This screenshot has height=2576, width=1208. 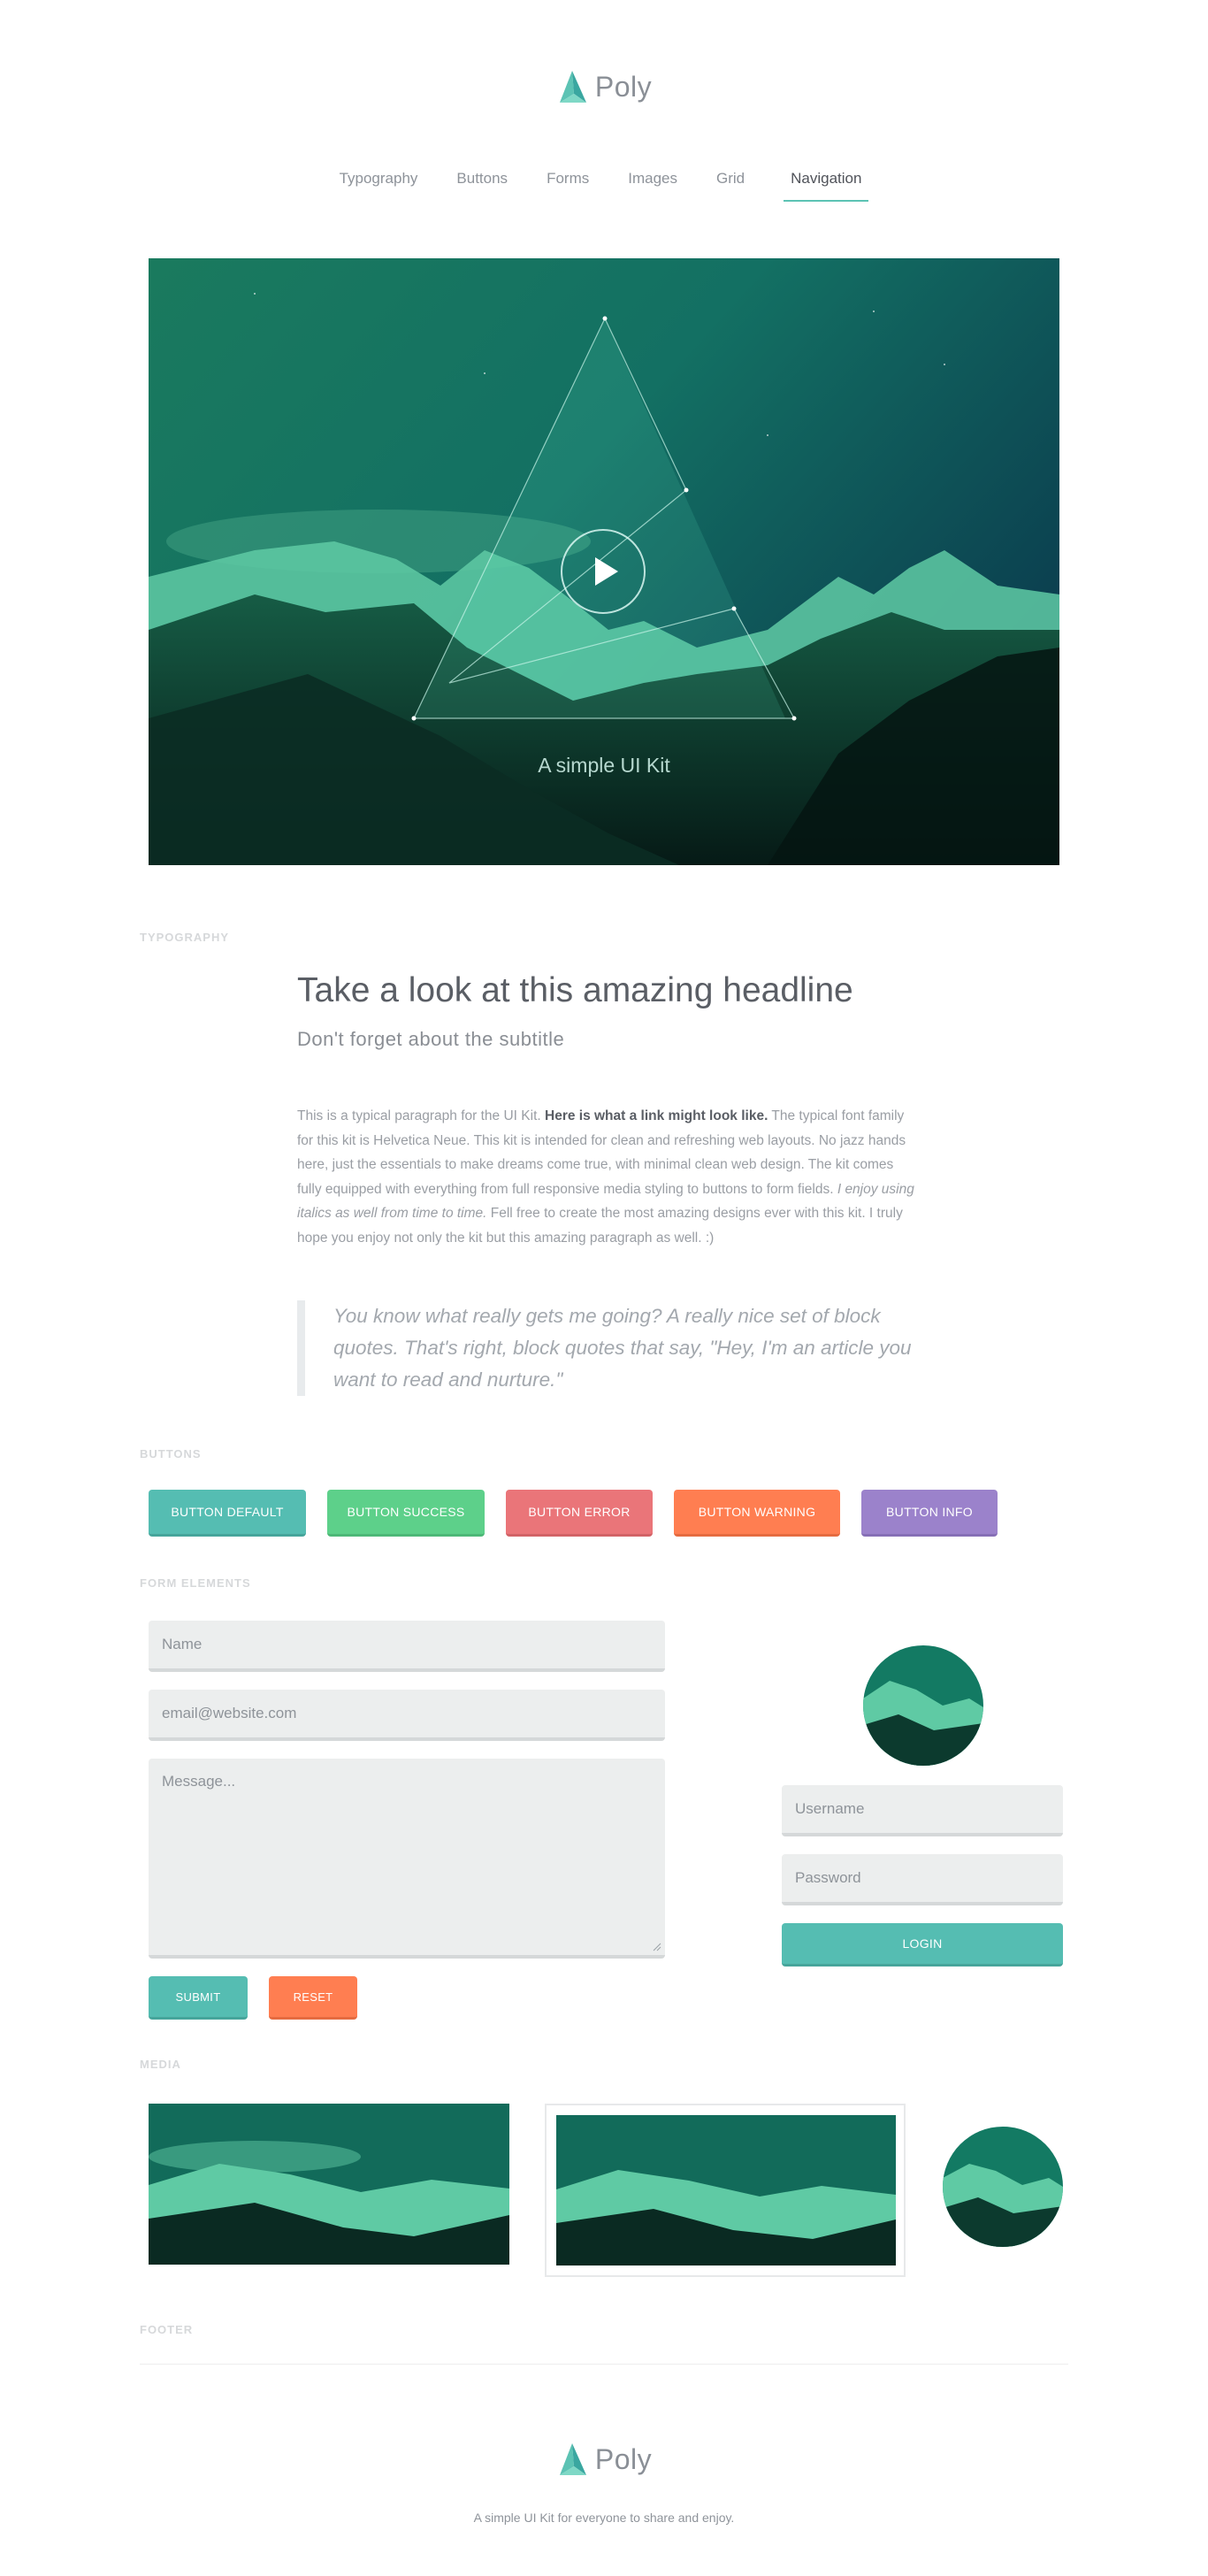 What do you see at coordinates (160, 2064) in the screenshot?
I see `section-label-media: MEDIA` at bounding box center [160, 2064].